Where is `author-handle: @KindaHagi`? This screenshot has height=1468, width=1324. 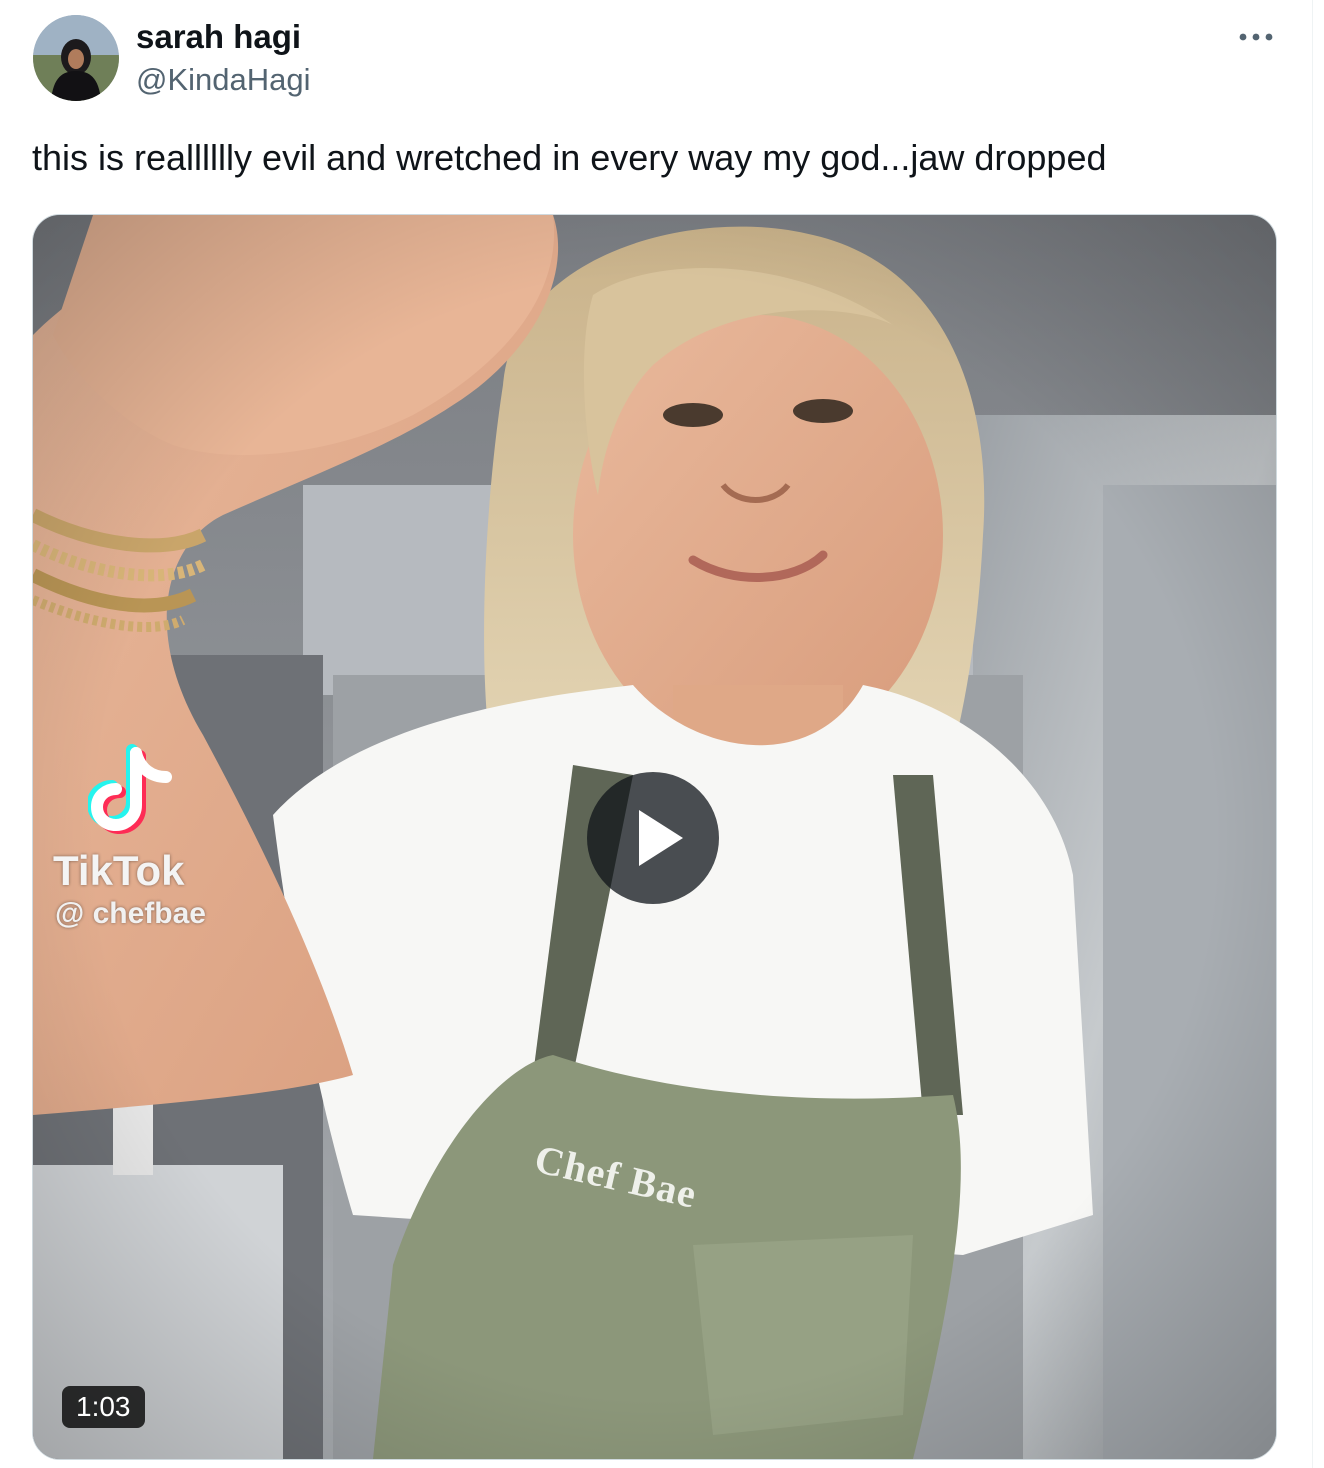
author-handle: @KindaHagi is located at coordinates (223, 80).